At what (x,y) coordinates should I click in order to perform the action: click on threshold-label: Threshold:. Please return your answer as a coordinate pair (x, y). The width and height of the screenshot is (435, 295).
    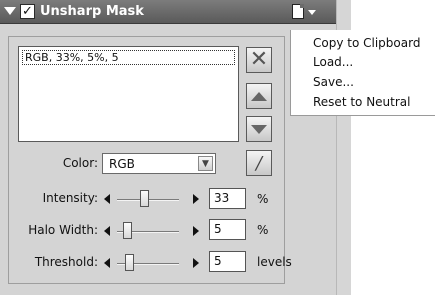
    Looking at the image, I should click on (66, 262).